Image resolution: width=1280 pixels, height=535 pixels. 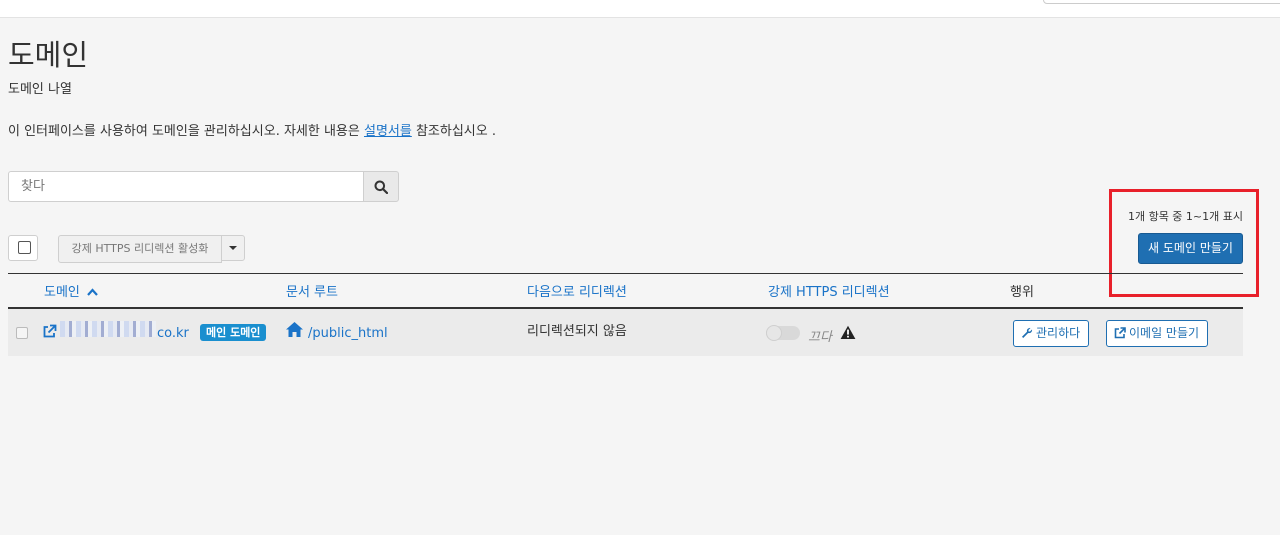 I want to click on table-top-border, so click(x=625, y=273).